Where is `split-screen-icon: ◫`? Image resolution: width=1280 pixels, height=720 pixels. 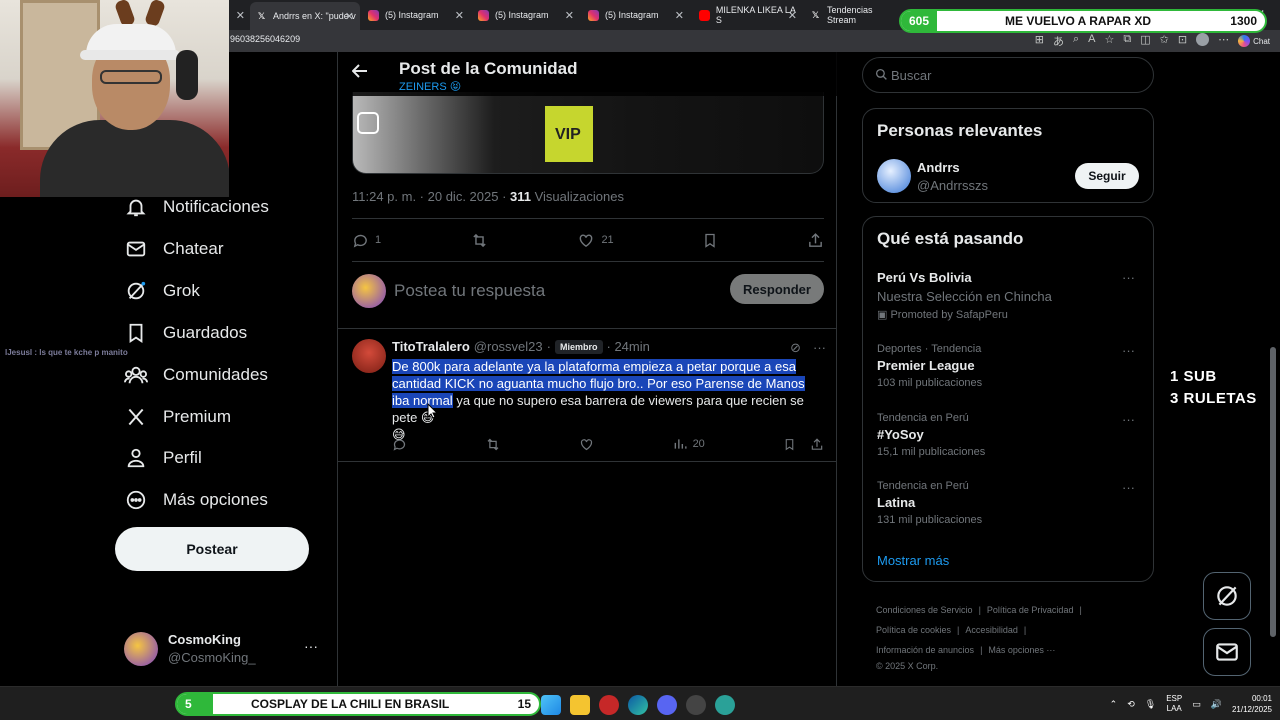 split-screen-icon: ◫ is located at coordinates (1145, 41).